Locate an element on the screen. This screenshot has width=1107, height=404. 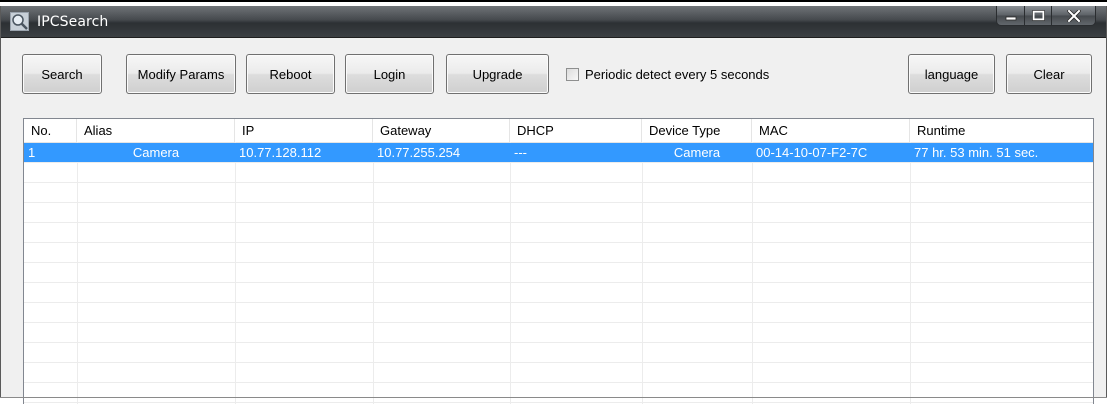
close-button is located at coordinates (1074, 16).